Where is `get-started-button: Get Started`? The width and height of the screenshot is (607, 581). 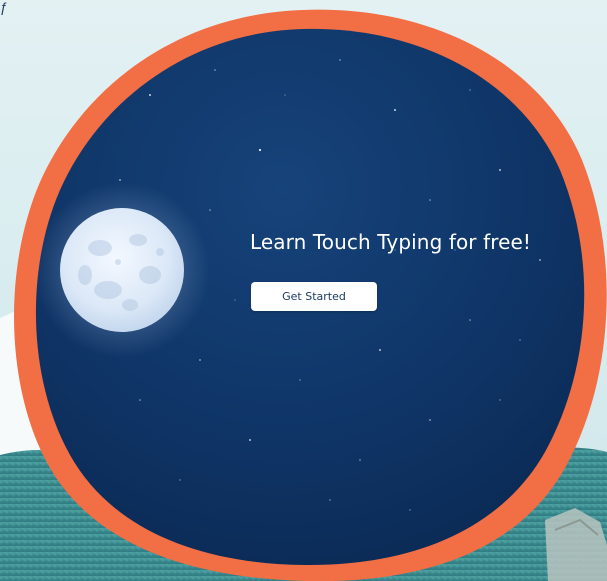
get-started-button: Get Started is located at coordinates (314, 296).